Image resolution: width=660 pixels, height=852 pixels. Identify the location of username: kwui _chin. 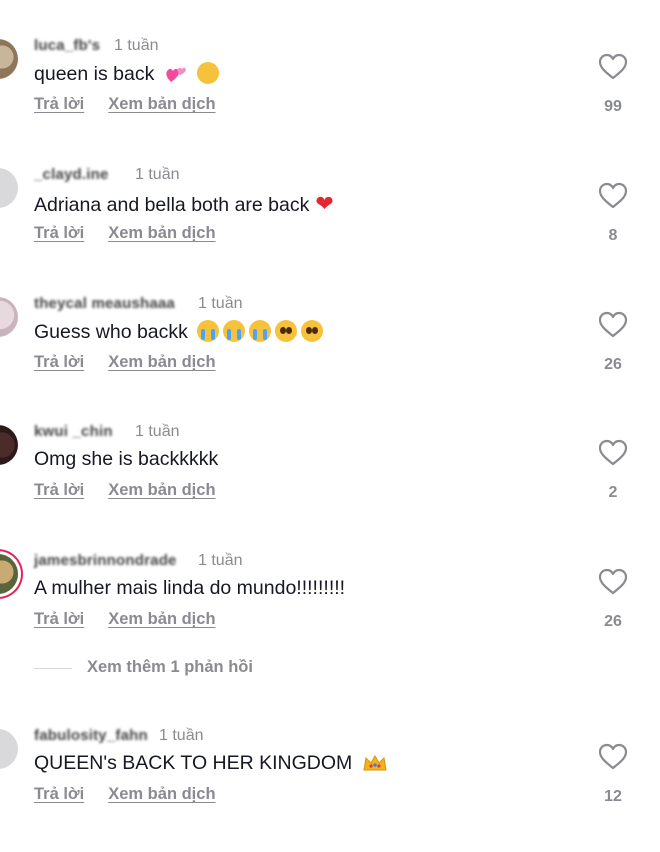
(73, 431).